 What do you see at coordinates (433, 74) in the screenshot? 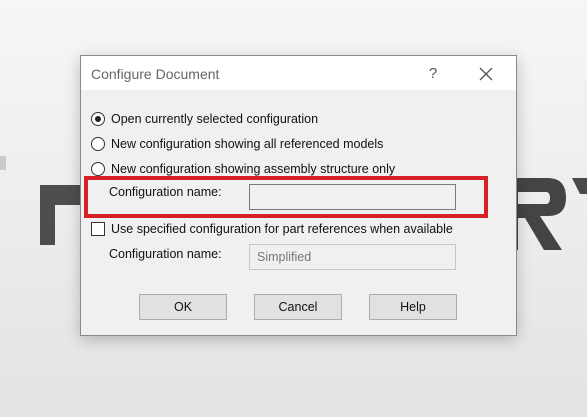
I see `help-icon: ?` at bounding box center [433, 74].